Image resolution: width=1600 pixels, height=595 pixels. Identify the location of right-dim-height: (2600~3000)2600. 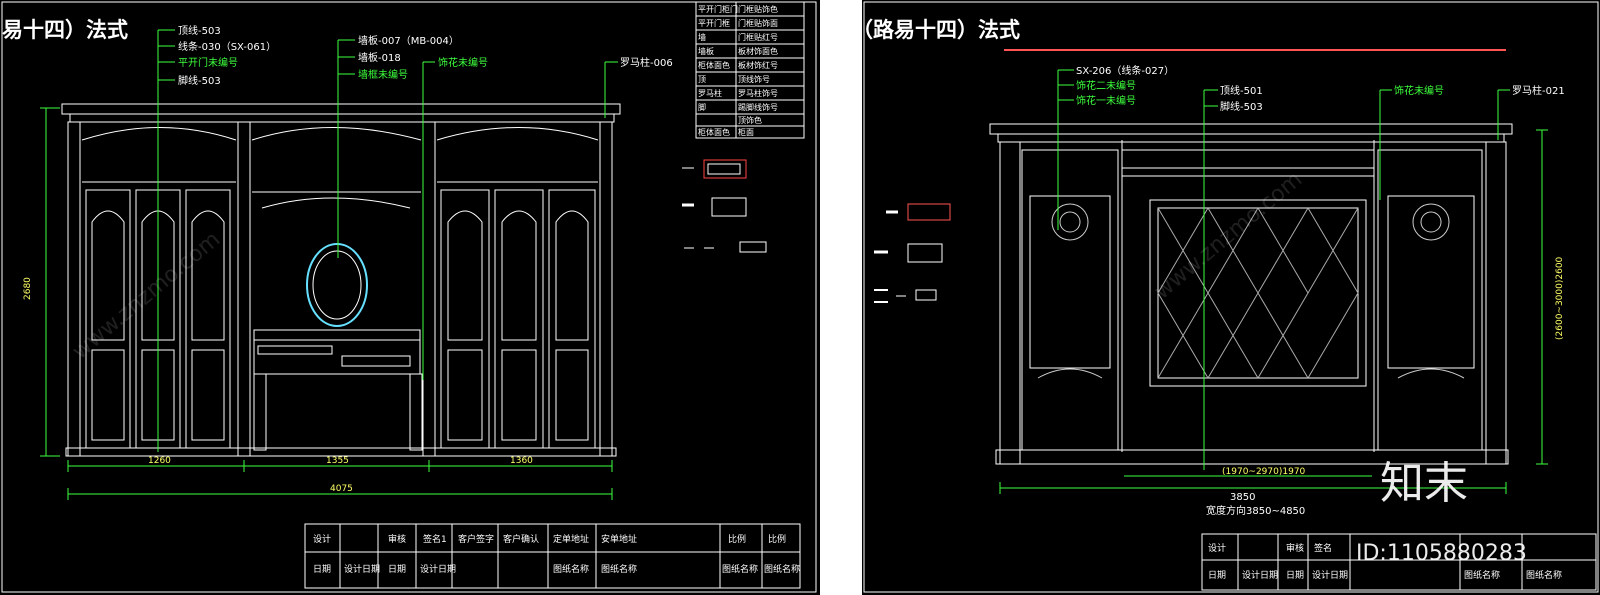
(1560, 298).